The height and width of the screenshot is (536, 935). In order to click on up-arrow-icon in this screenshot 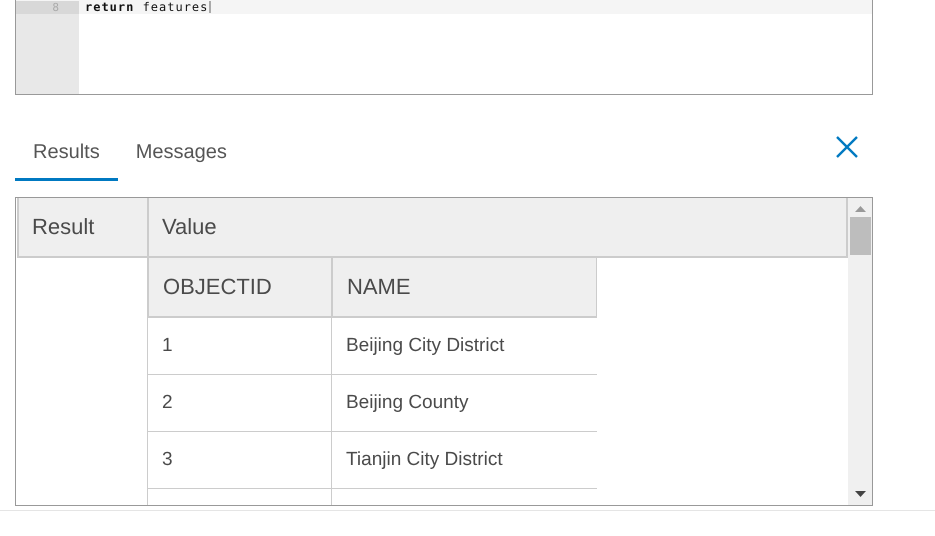, I will do `click(860, 209)`.